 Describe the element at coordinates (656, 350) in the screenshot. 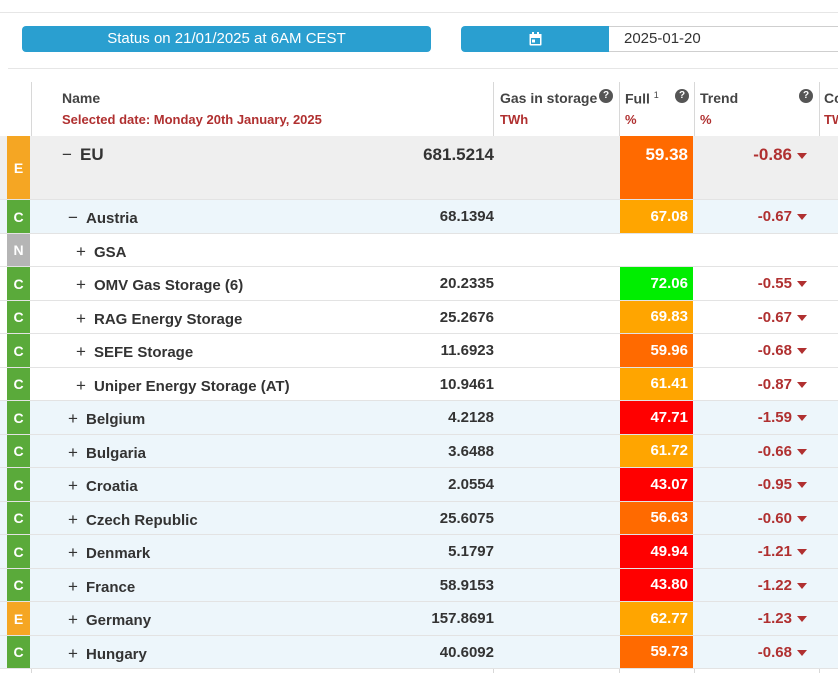

I see `full-percent-cell: 59.96` at that location.